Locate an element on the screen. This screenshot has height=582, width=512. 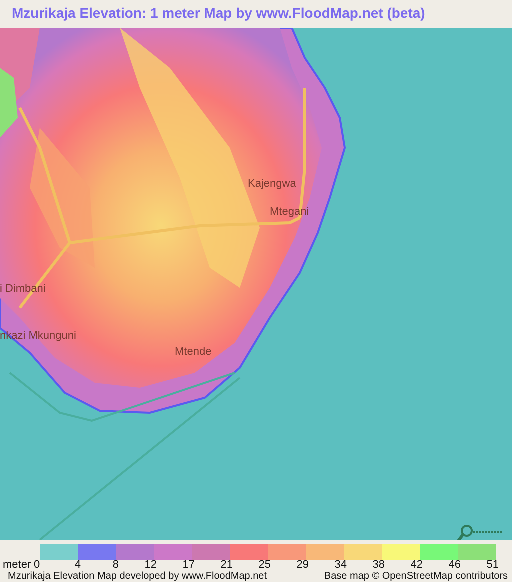
tick-label: 12 is located at coordinates (150, 565).